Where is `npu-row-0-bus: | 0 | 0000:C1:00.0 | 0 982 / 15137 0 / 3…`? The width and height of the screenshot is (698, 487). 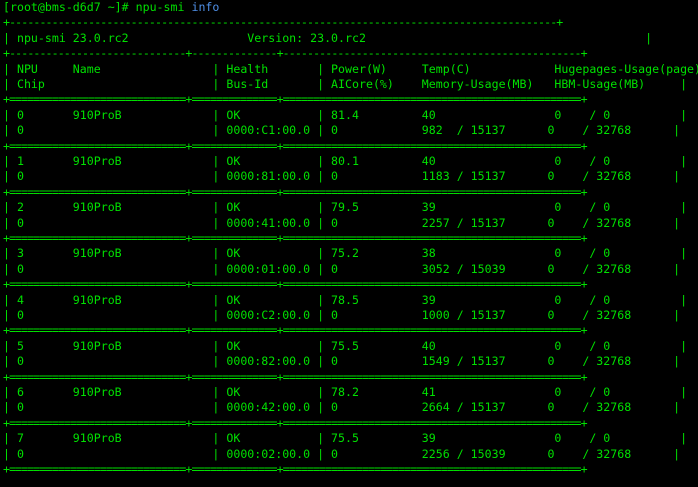 npu-row-0-bus: | 0 | 0000:C1:00.0 | 0 982 / 15137 0 / 3… is located at coordinates (342, 130).